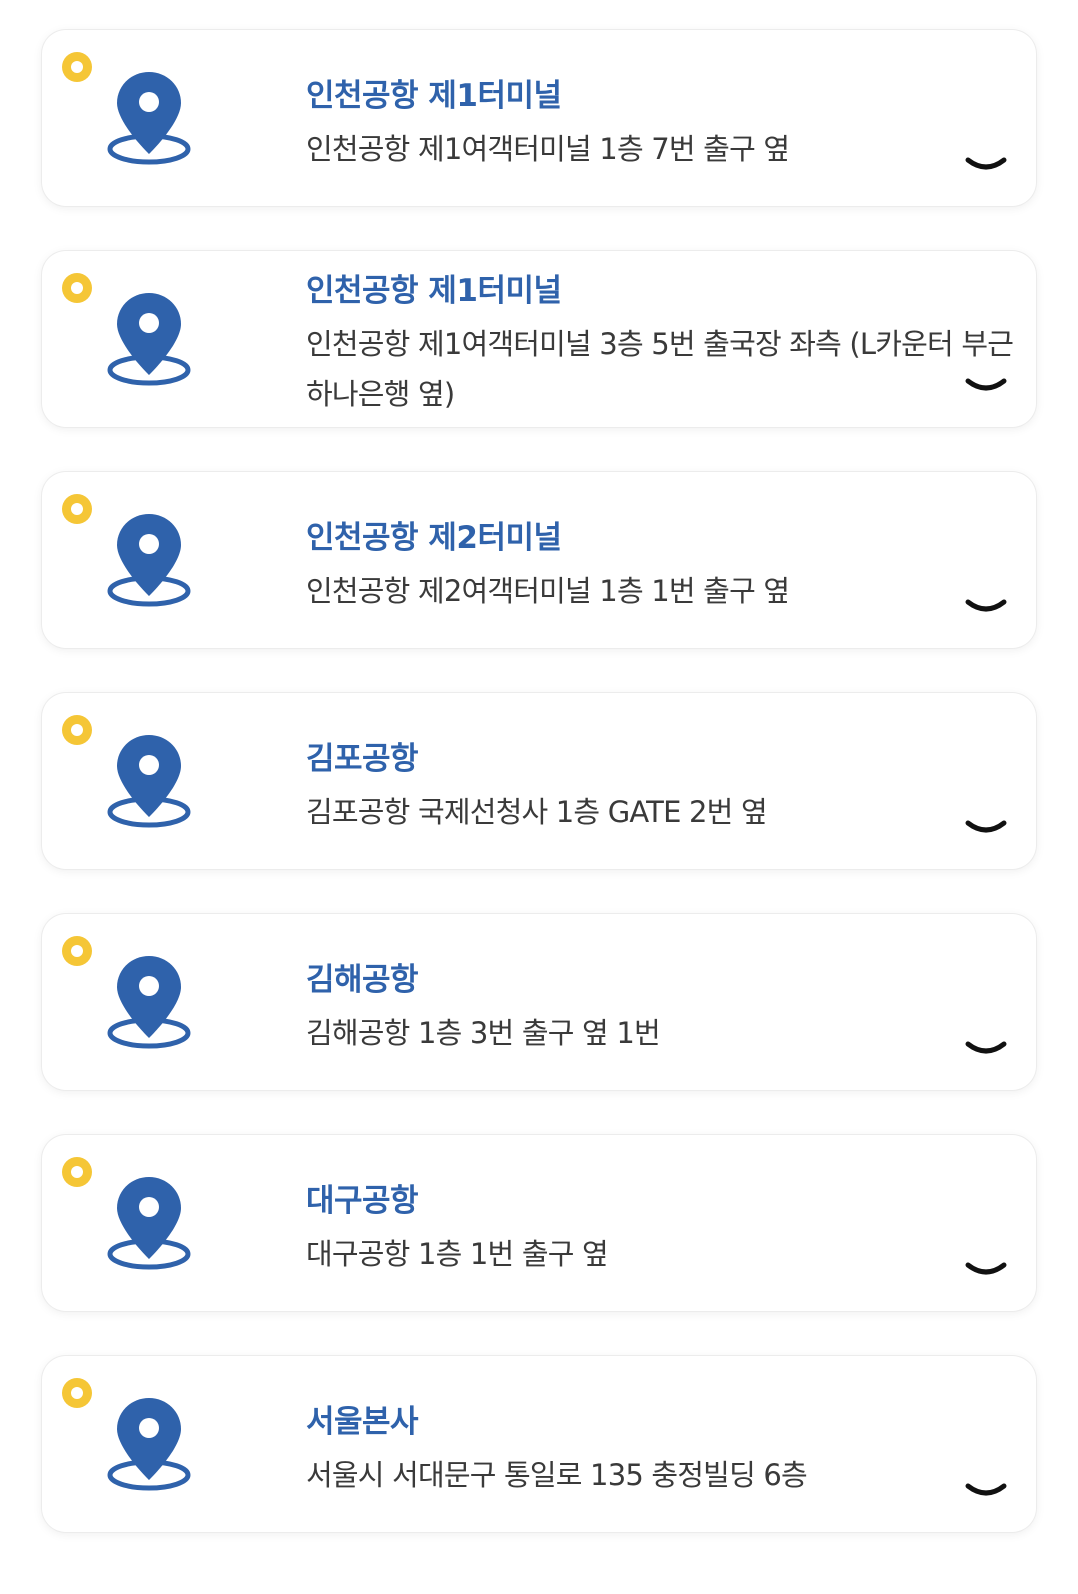  Describe the element at coordinates (539, 118) in the screenshot. I see `location-card: 인천공항 제1터미널 인천공항 제1여객터미널 1층 7번 출구 옆` at that location.